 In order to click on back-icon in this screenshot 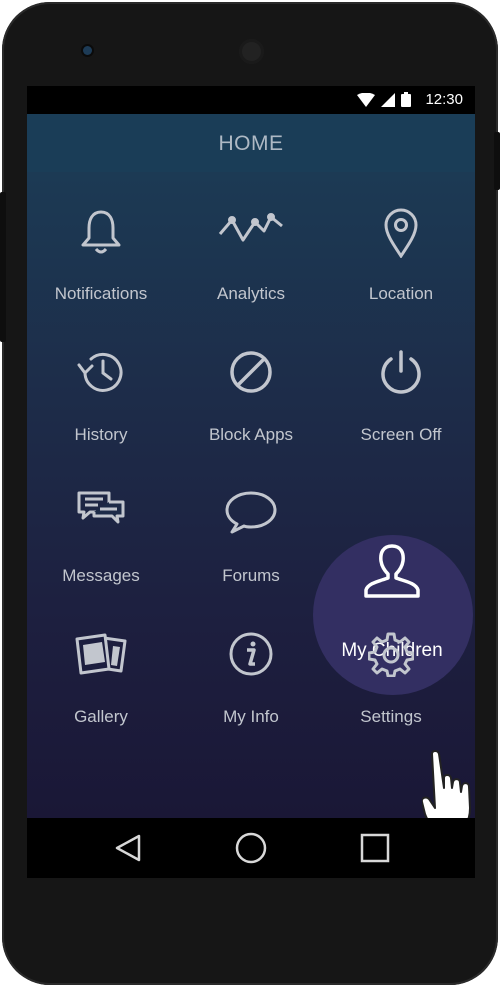, I will do `click(129, 848)`.